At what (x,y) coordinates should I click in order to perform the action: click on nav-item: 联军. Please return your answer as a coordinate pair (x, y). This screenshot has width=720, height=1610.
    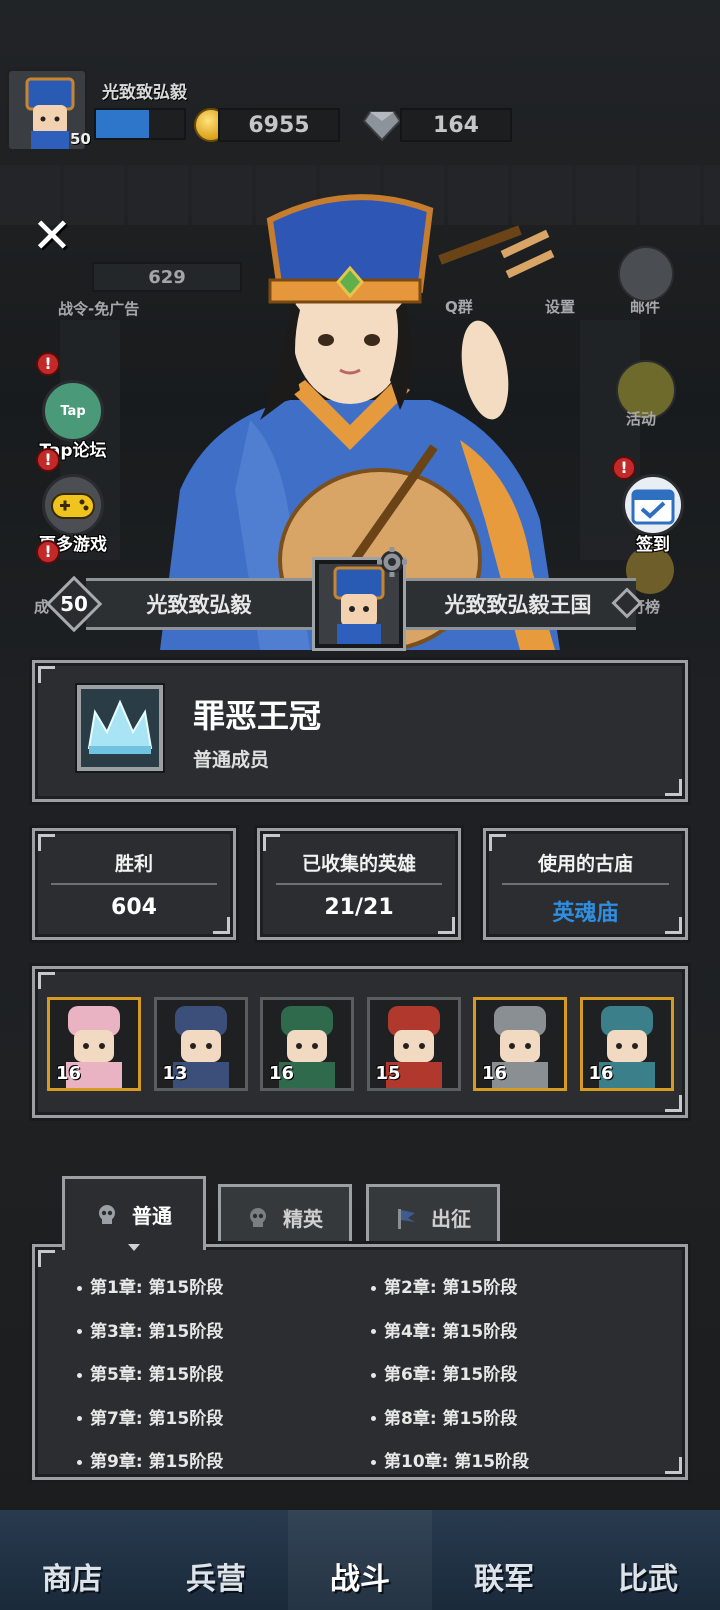
    Looking at the image, I should click on (504, 1560).